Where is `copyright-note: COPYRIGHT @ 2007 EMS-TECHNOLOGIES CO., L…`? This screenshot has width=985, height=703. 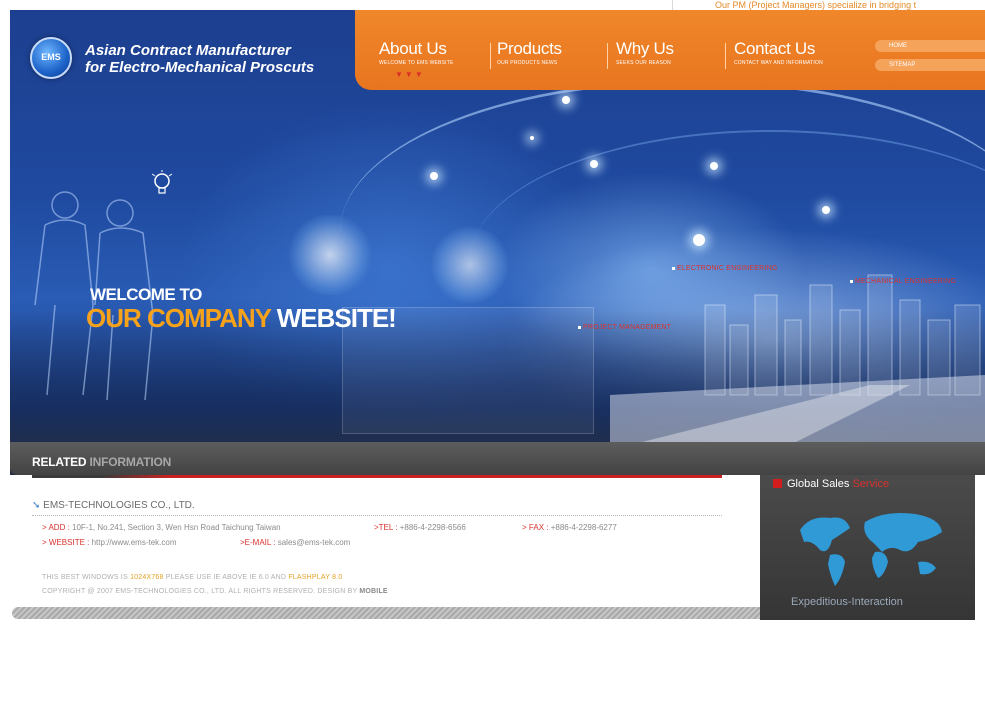
copyright-note: COPYRIGHT @ 2007 EMS-TECHNOLOGIES CO., L… is located at coordinates (215, 591).